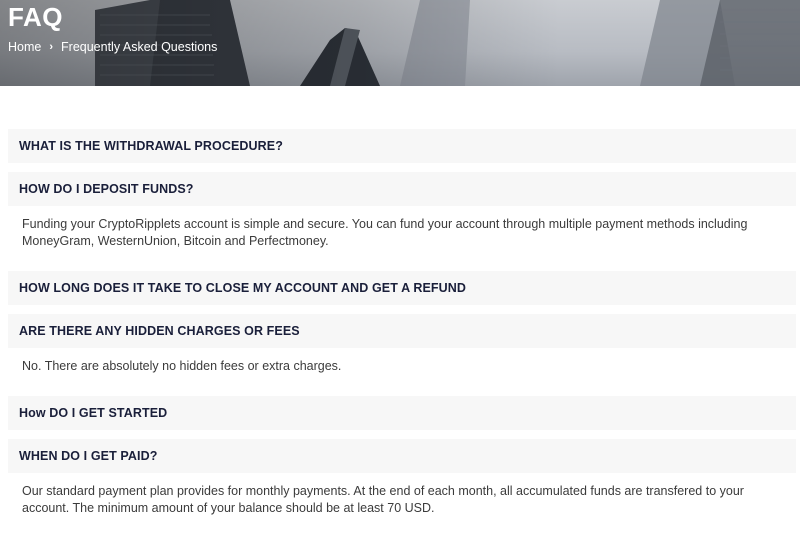 This screenshot has width=800, height=538. I want to click on faq-item-withdrawal: WHAT IS THE WITHDRAWAL PROCEDURE?, so click(402, 146).